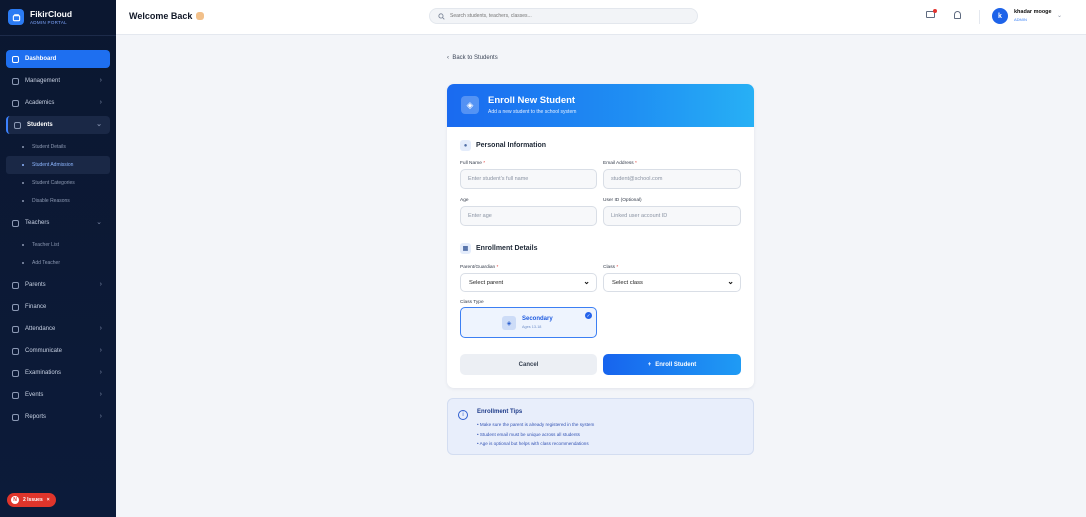 The image size is (1086, 517). Describe the element at coordinates (507, 248) in the screenshot. I see `section-title: Enrollment Details` at that location.